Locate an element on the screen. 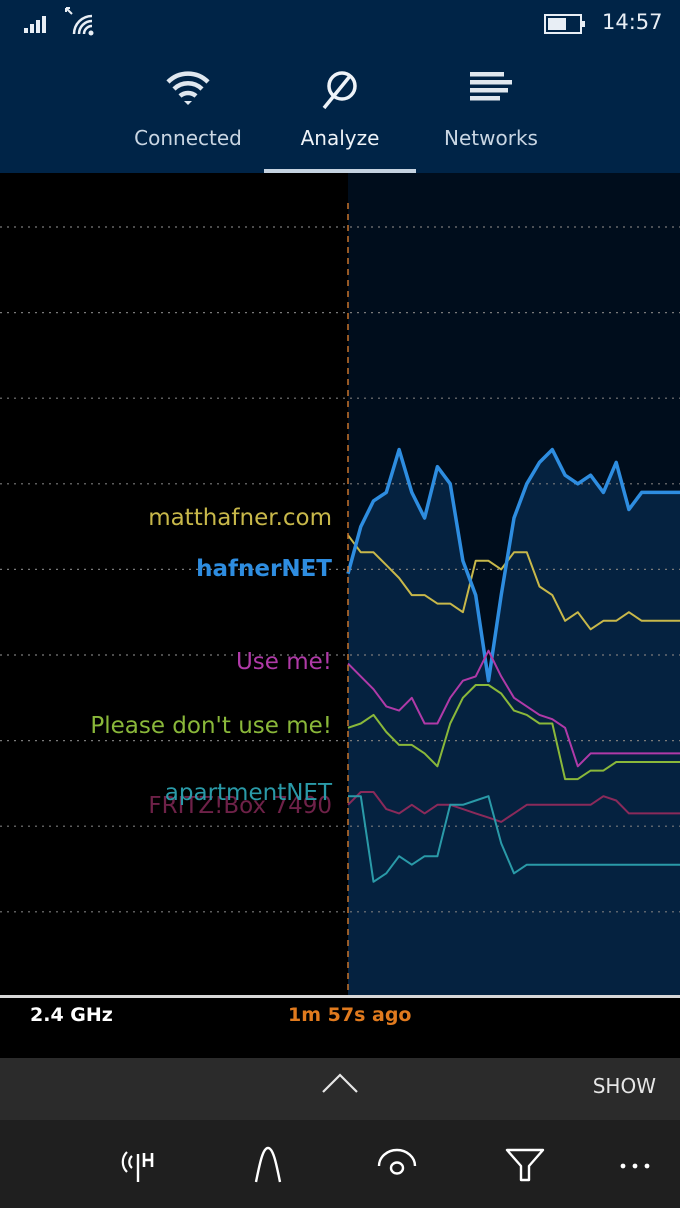 The image size is (680, 1208). battery-icon is located at coordinates (564, 24).